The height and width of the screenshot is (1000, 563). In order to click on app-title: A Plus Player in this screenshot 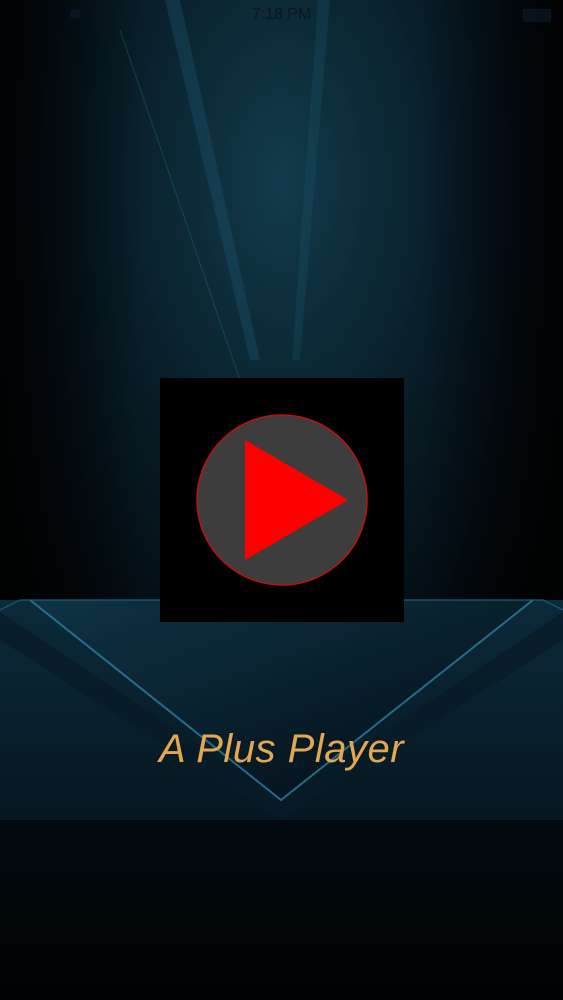, I will do `click(281, 749)`.